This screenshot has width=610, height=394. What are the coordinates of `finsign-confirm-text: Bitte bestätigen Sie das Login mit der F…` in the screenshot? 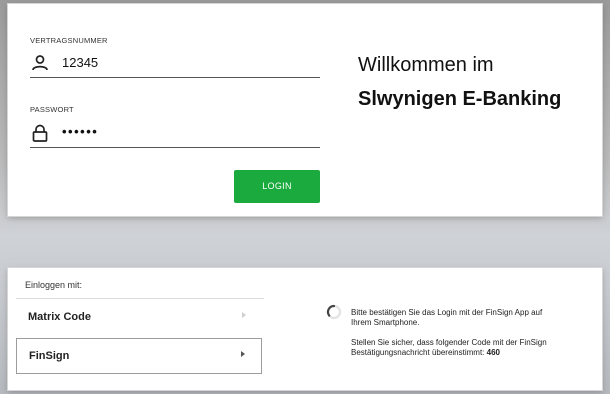 It's located at (473, 318).